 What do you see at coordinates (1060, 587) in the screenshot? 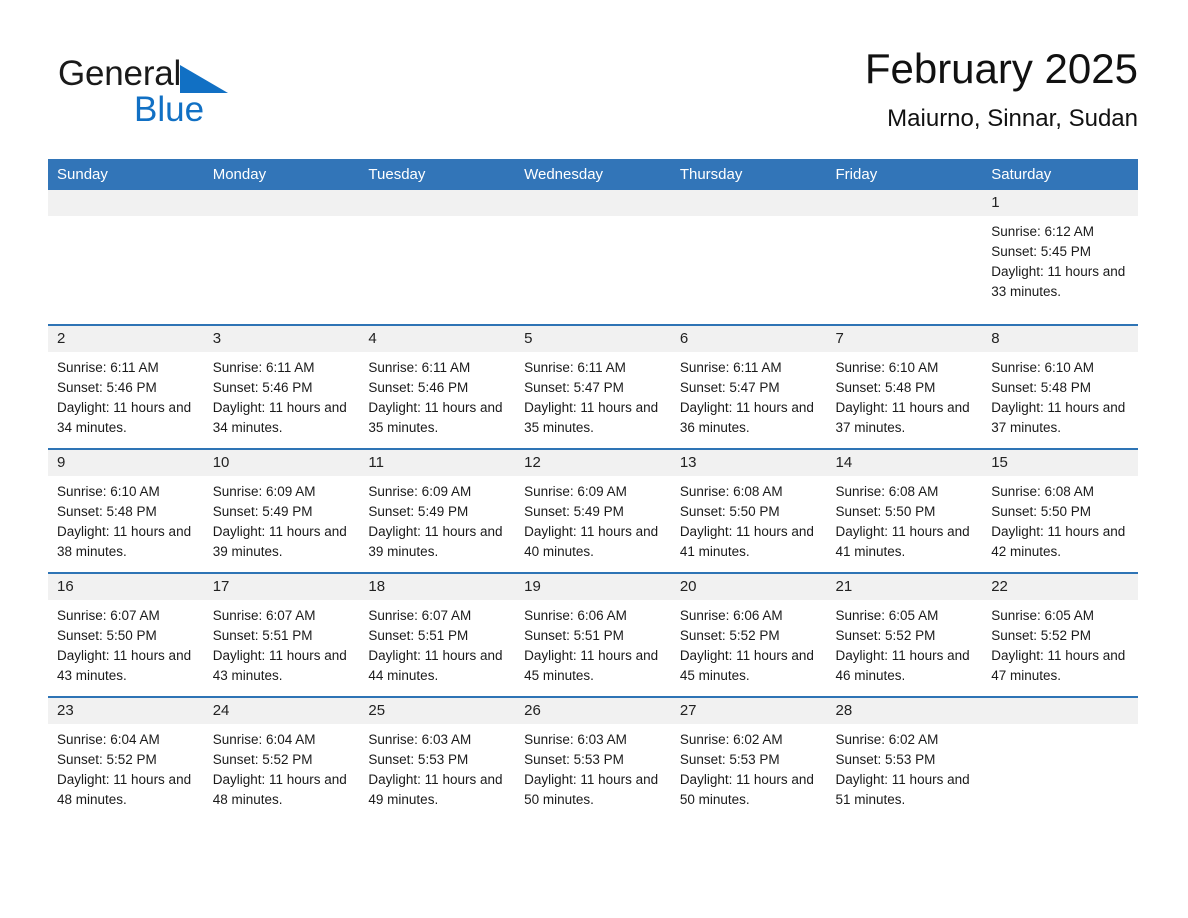
I see `day-number: 22` at bounding box center [1060, 587].